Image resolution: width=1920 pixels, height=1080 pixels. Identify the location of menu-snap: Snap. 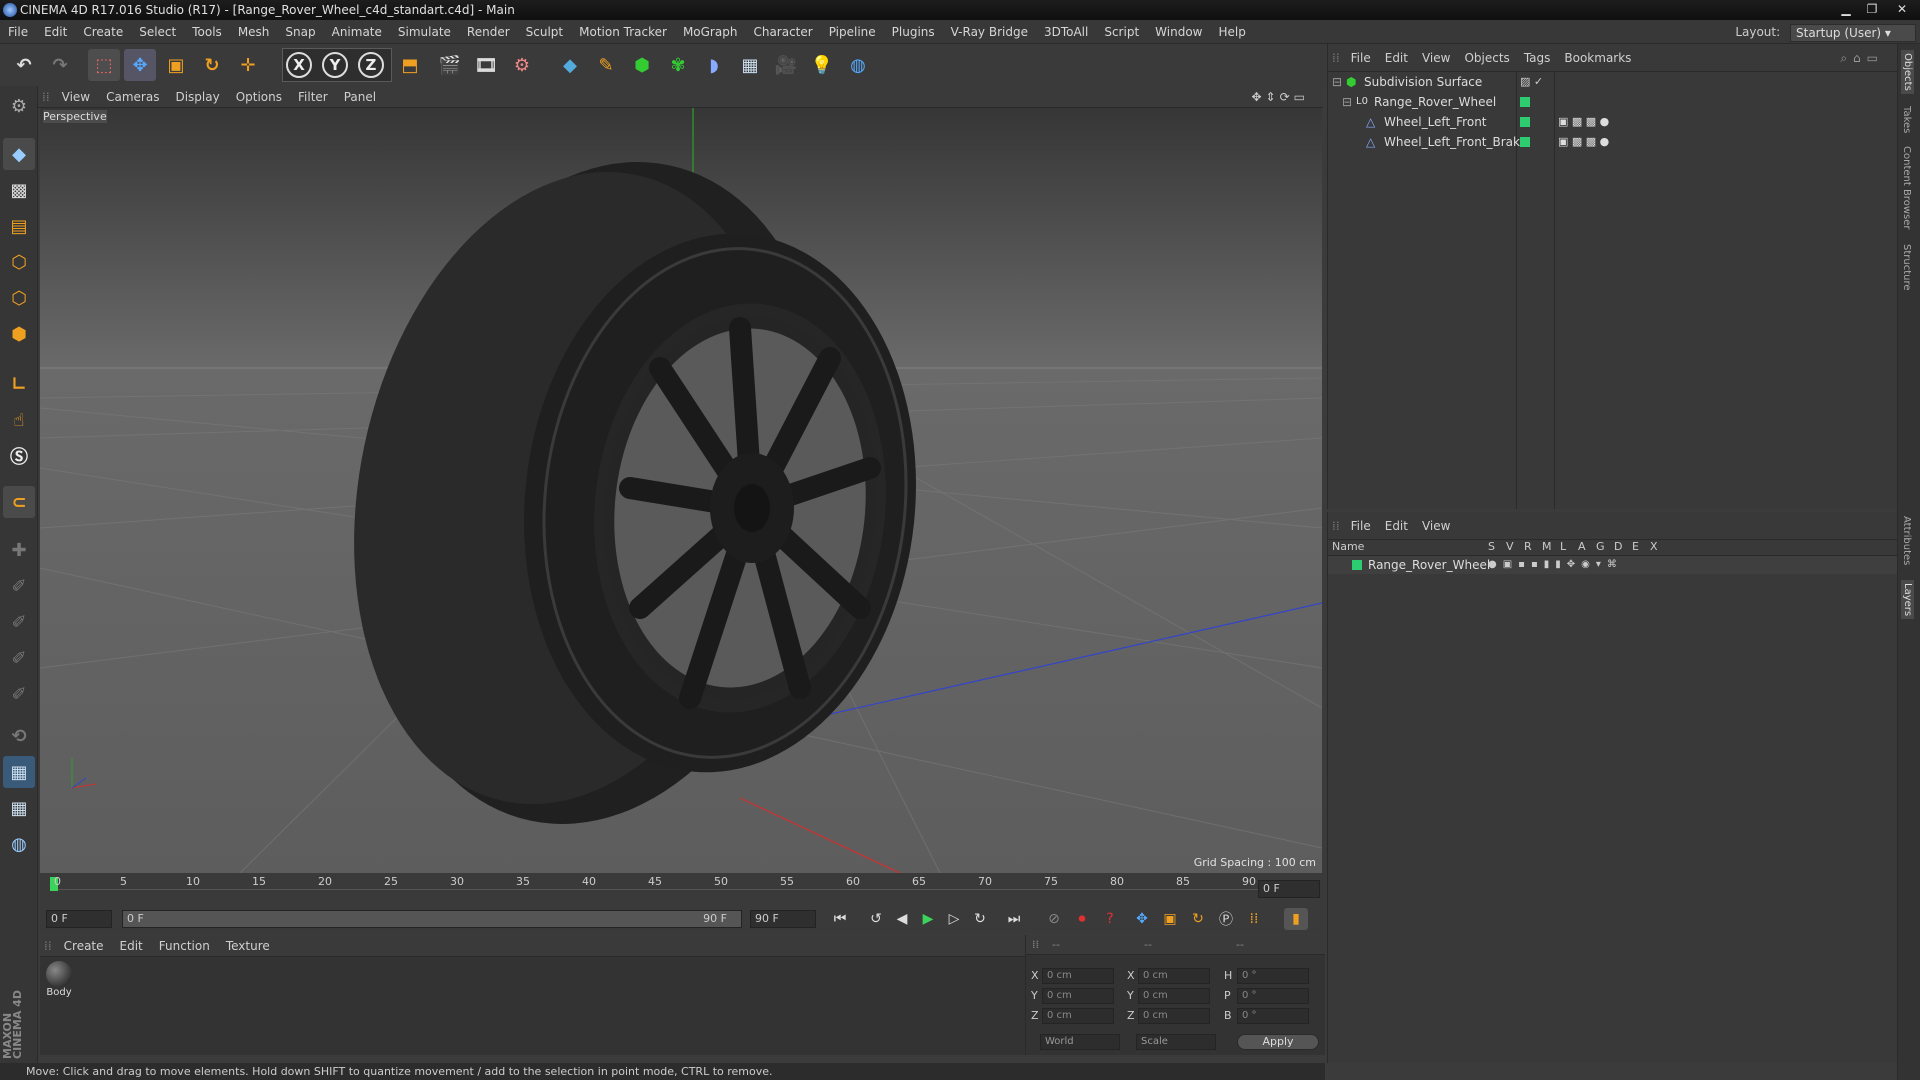
(300, 32).